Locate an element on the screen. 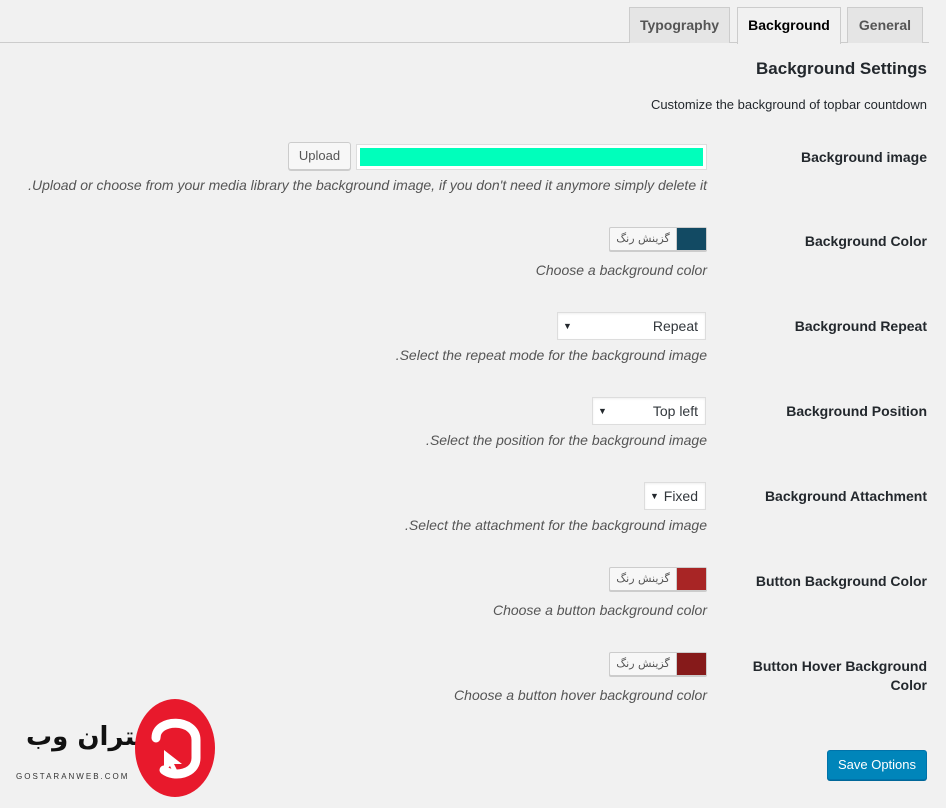  select-value: Repeat is located at coordinates (675, 326).